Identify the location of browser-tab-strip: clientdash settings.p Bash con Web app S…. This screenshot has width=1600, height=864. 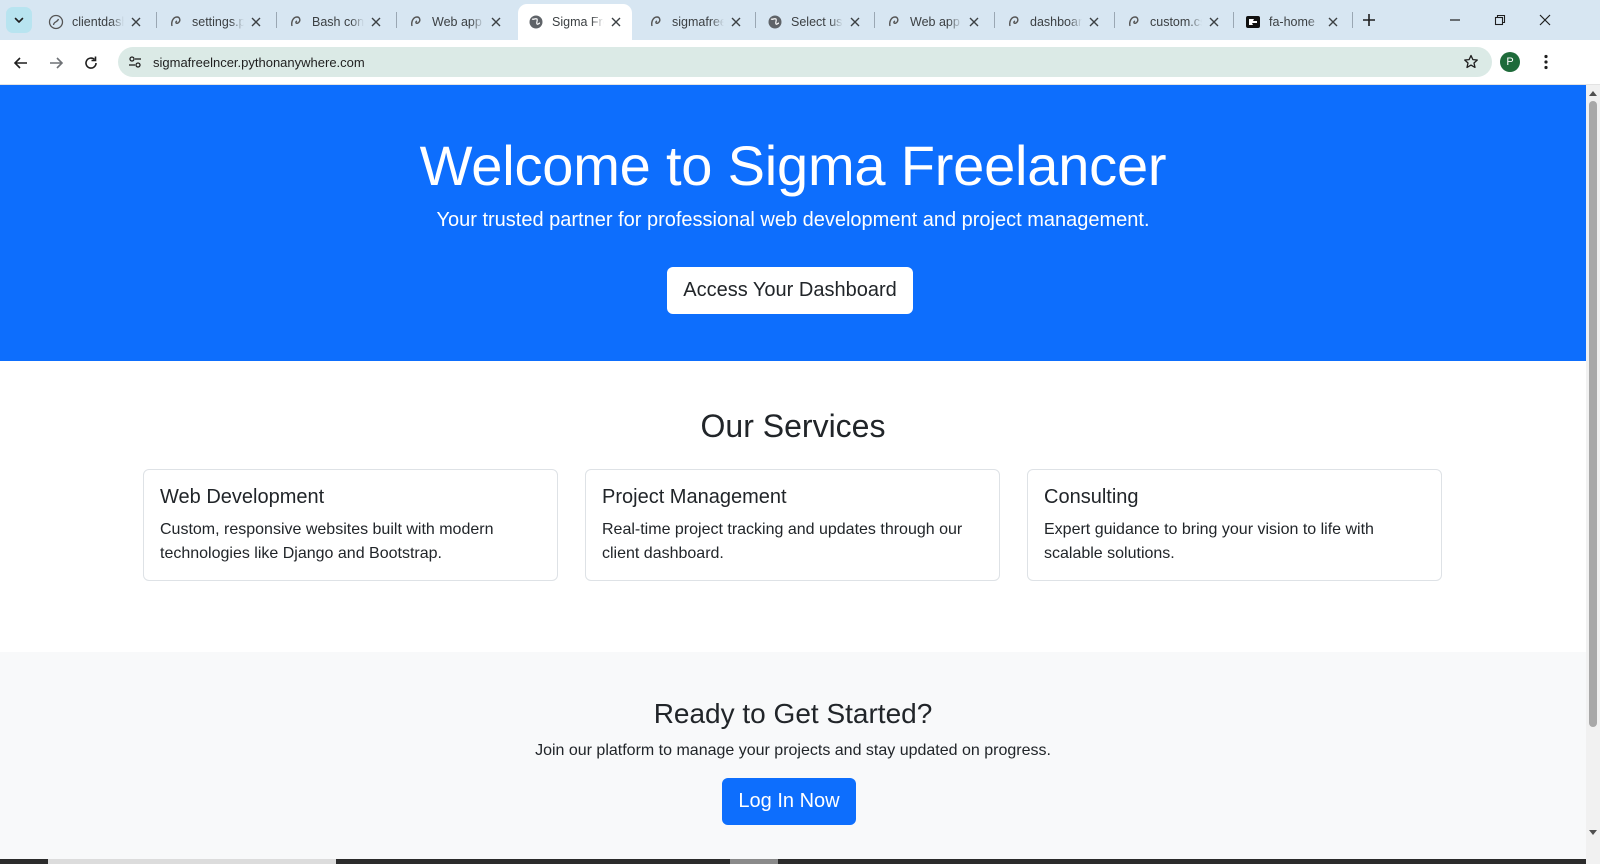
(800, 20).